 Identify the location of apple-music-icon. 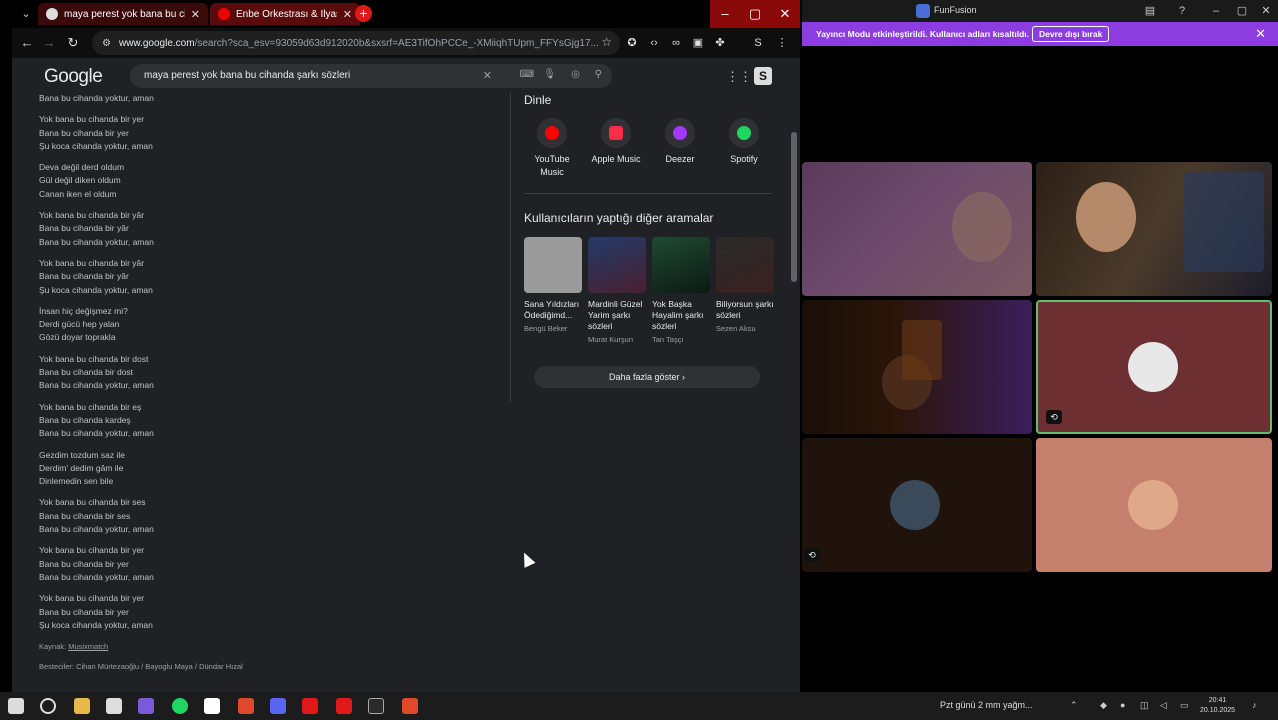
(616, 133).